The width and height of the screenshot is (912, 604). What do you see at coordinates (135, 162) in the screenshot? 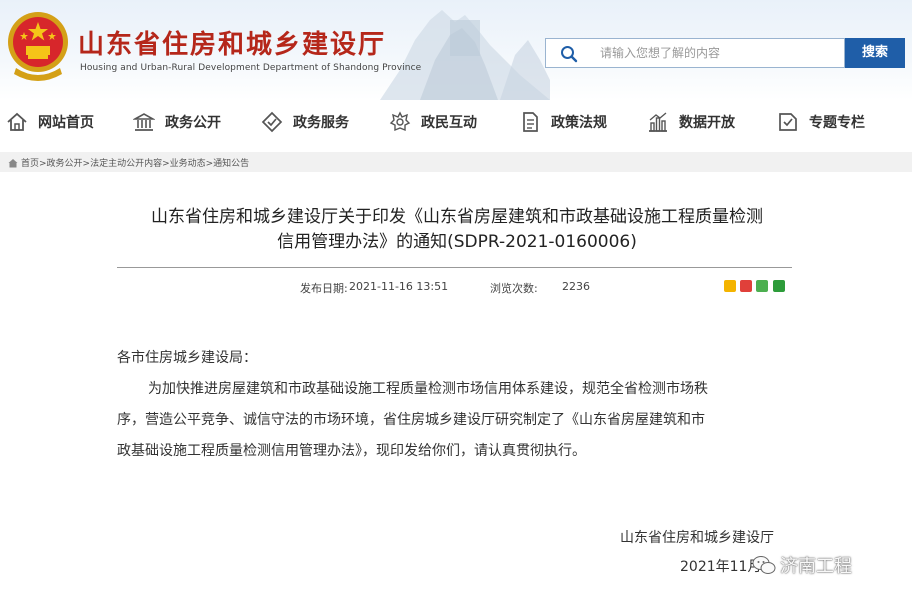
I see `breadcrumb-text: 首页>政务公开>法定主动公开内容>业务动态>通知公告` at bounding box center [135, 162].